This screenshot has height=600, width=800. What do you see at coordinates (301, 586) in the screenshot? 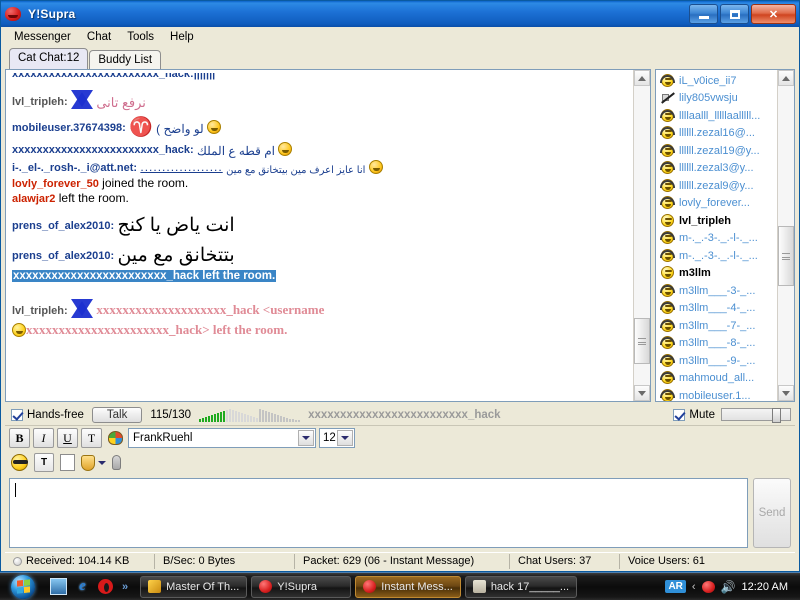
I see `task-ysupra: Y!Supra` at bounding box center [301, 586].